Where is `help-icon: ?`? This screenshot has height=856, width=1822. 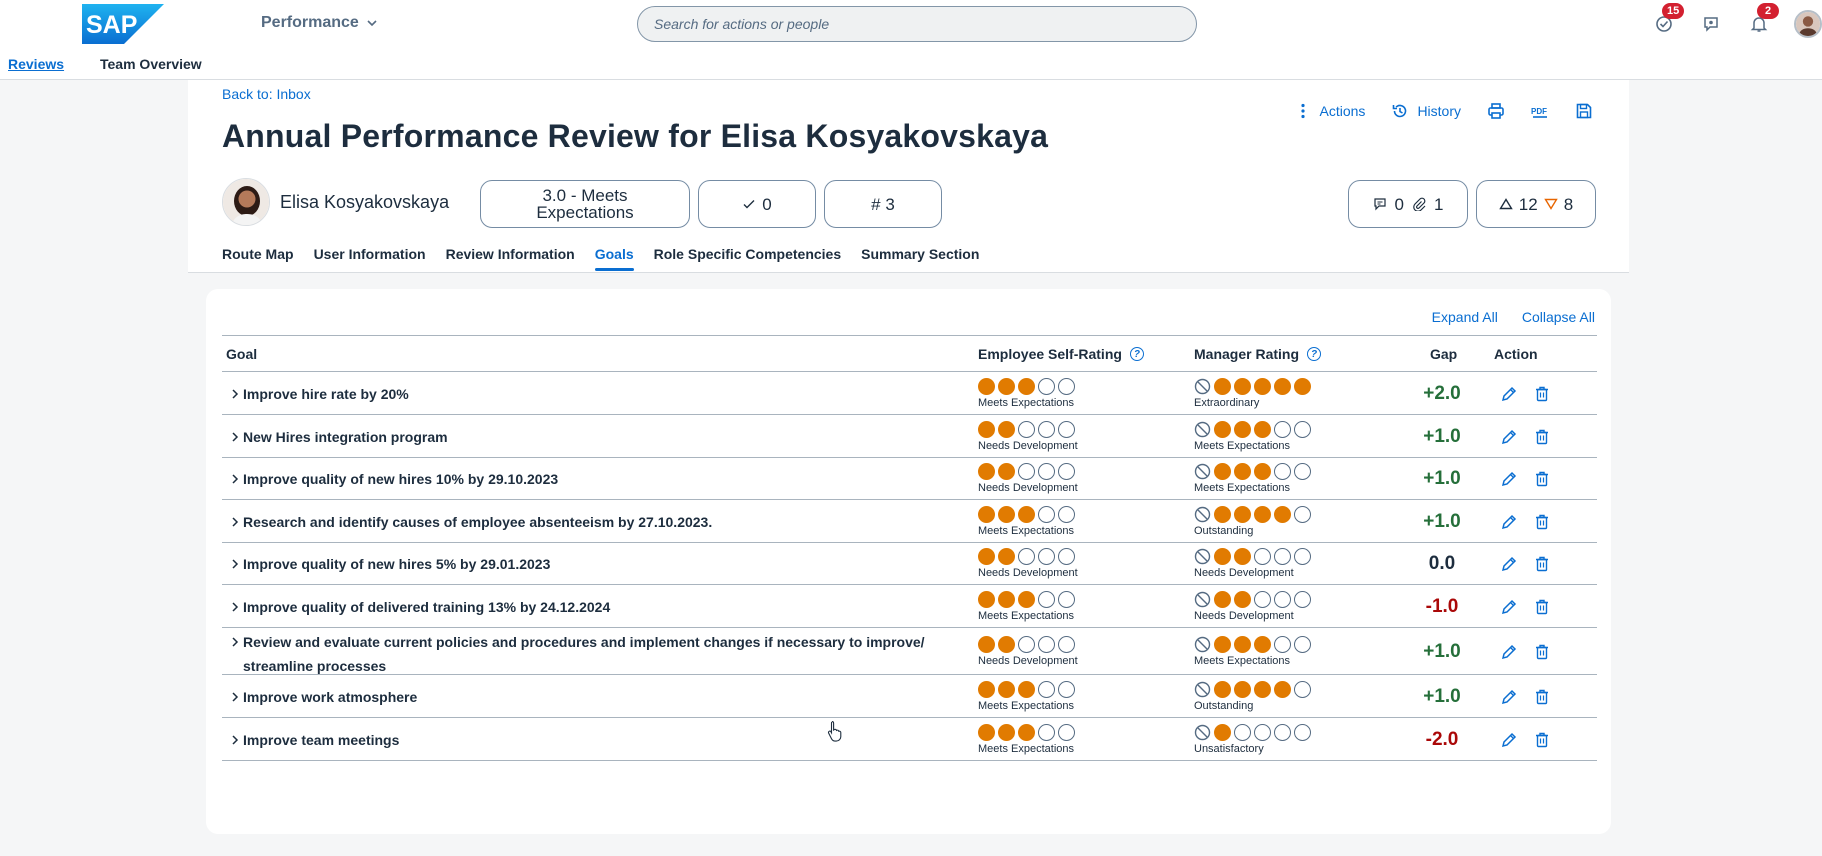 help-icon: ? is located at coordinates (1314, 354).